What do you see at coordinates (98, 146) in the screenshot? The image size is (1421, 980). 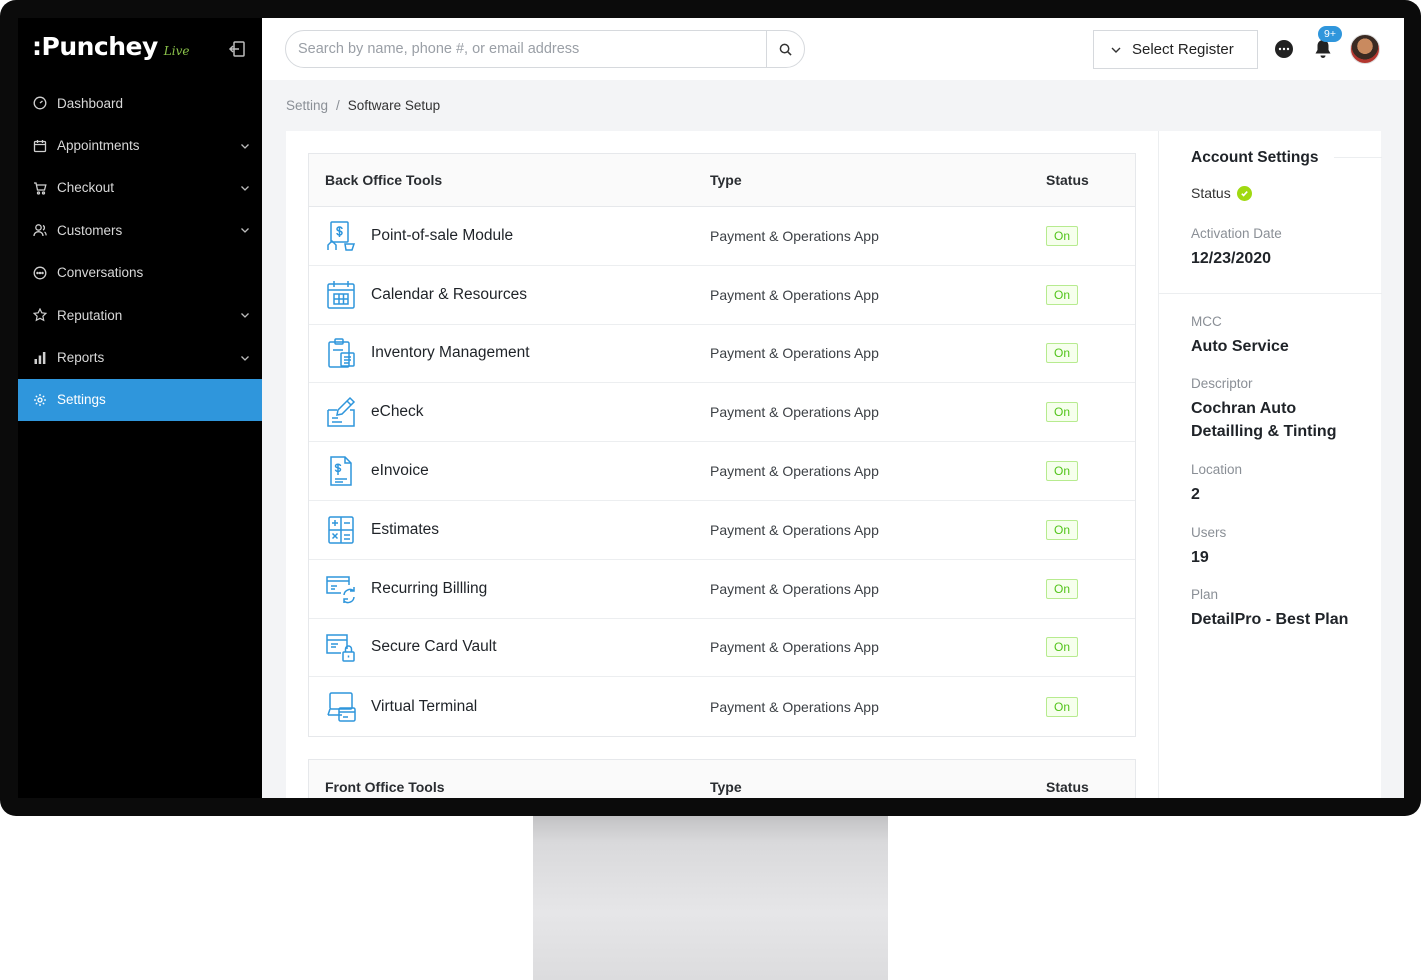 I see `sidebar-item-label: Appointments` at bounding box center [98, 146].